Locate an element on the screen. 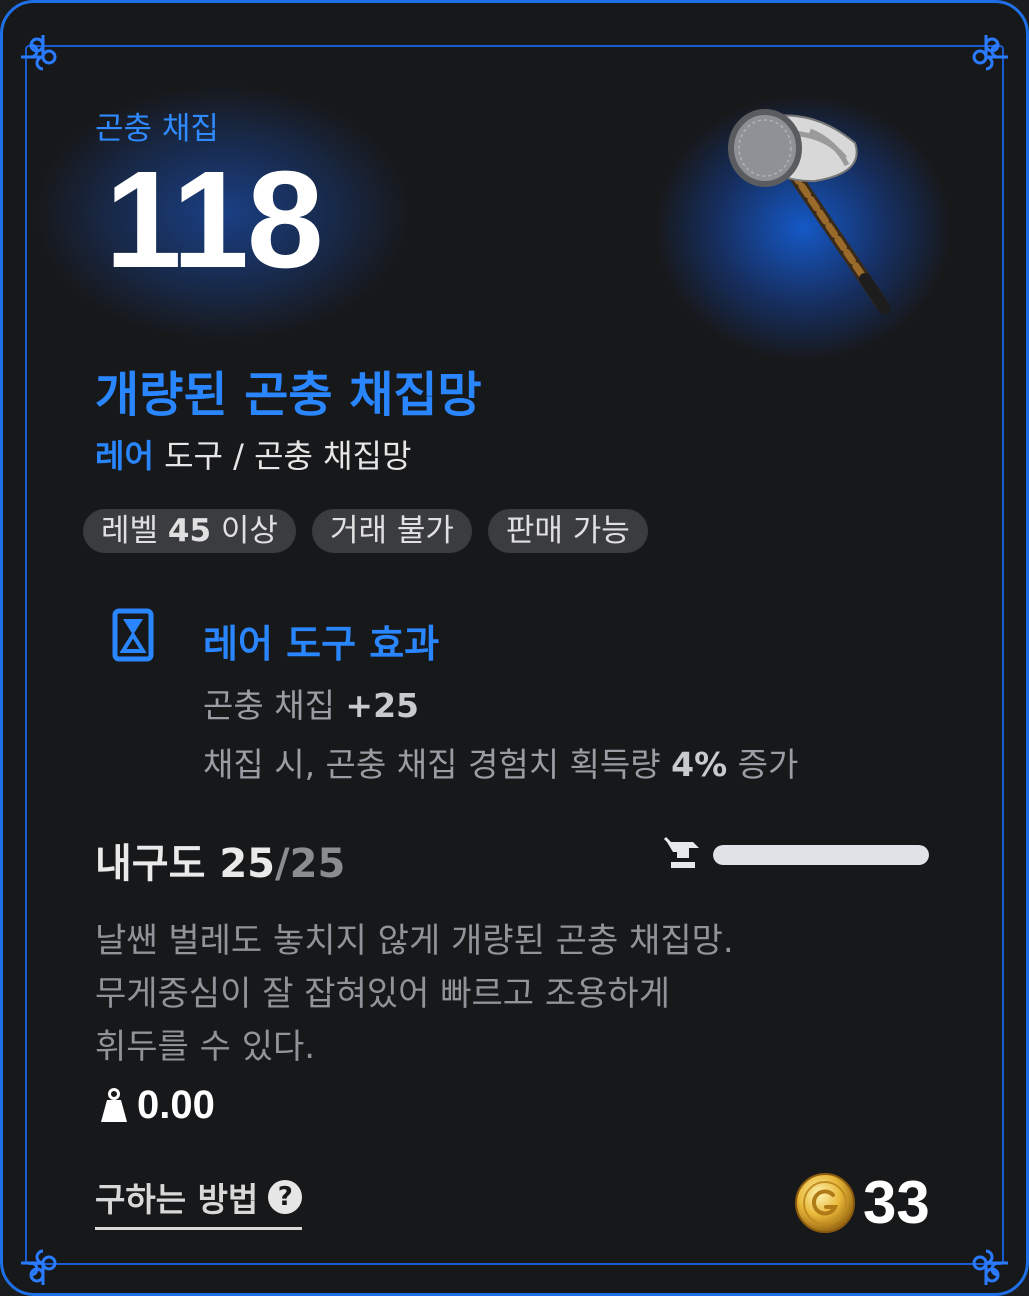  description-line: 휘두를 수 있다. is located at coordinates (205, 1047).